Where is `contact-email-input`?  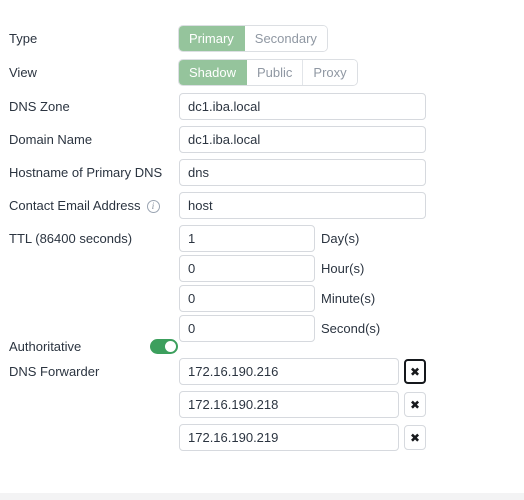
contact-email-input is located at coordinates (302, 205).